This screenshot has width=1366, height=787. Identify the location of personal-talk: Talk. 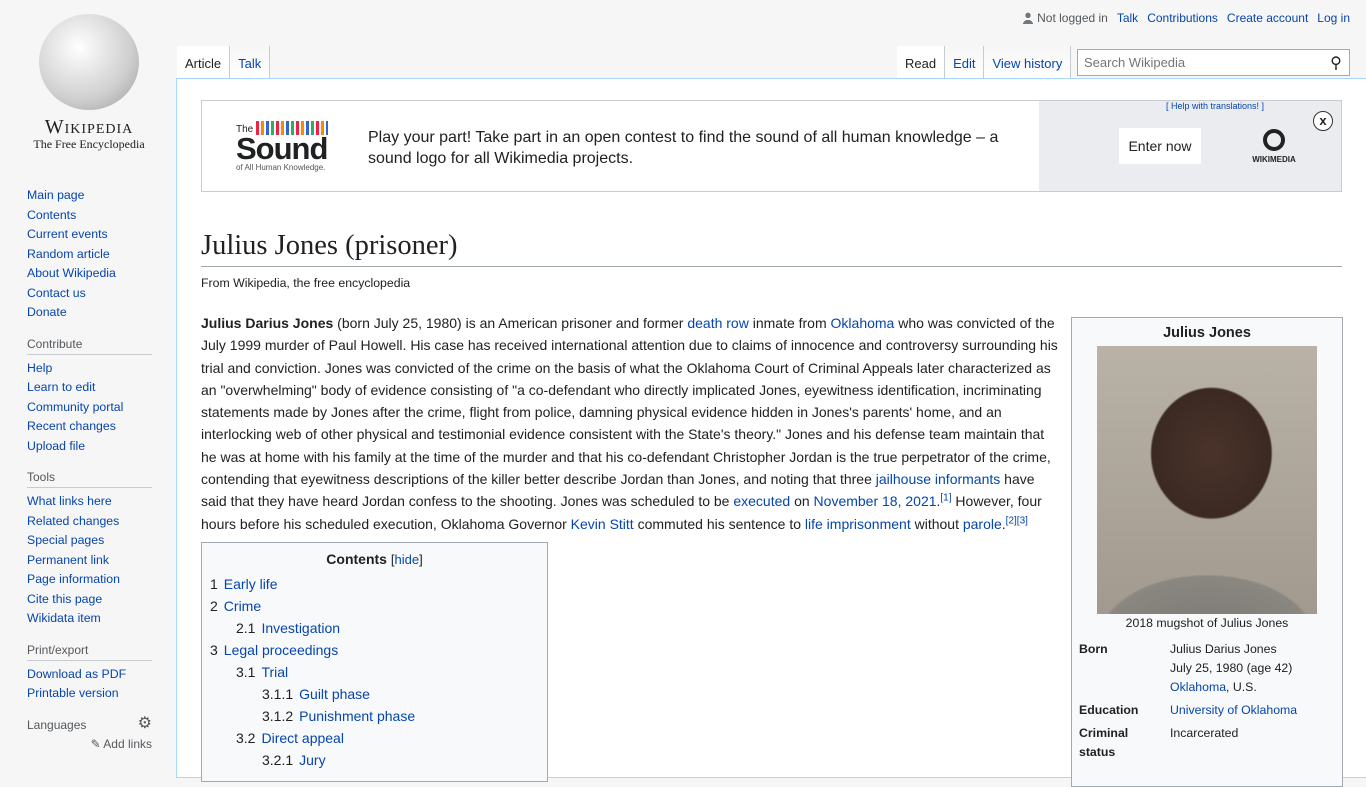
(1127, 18).